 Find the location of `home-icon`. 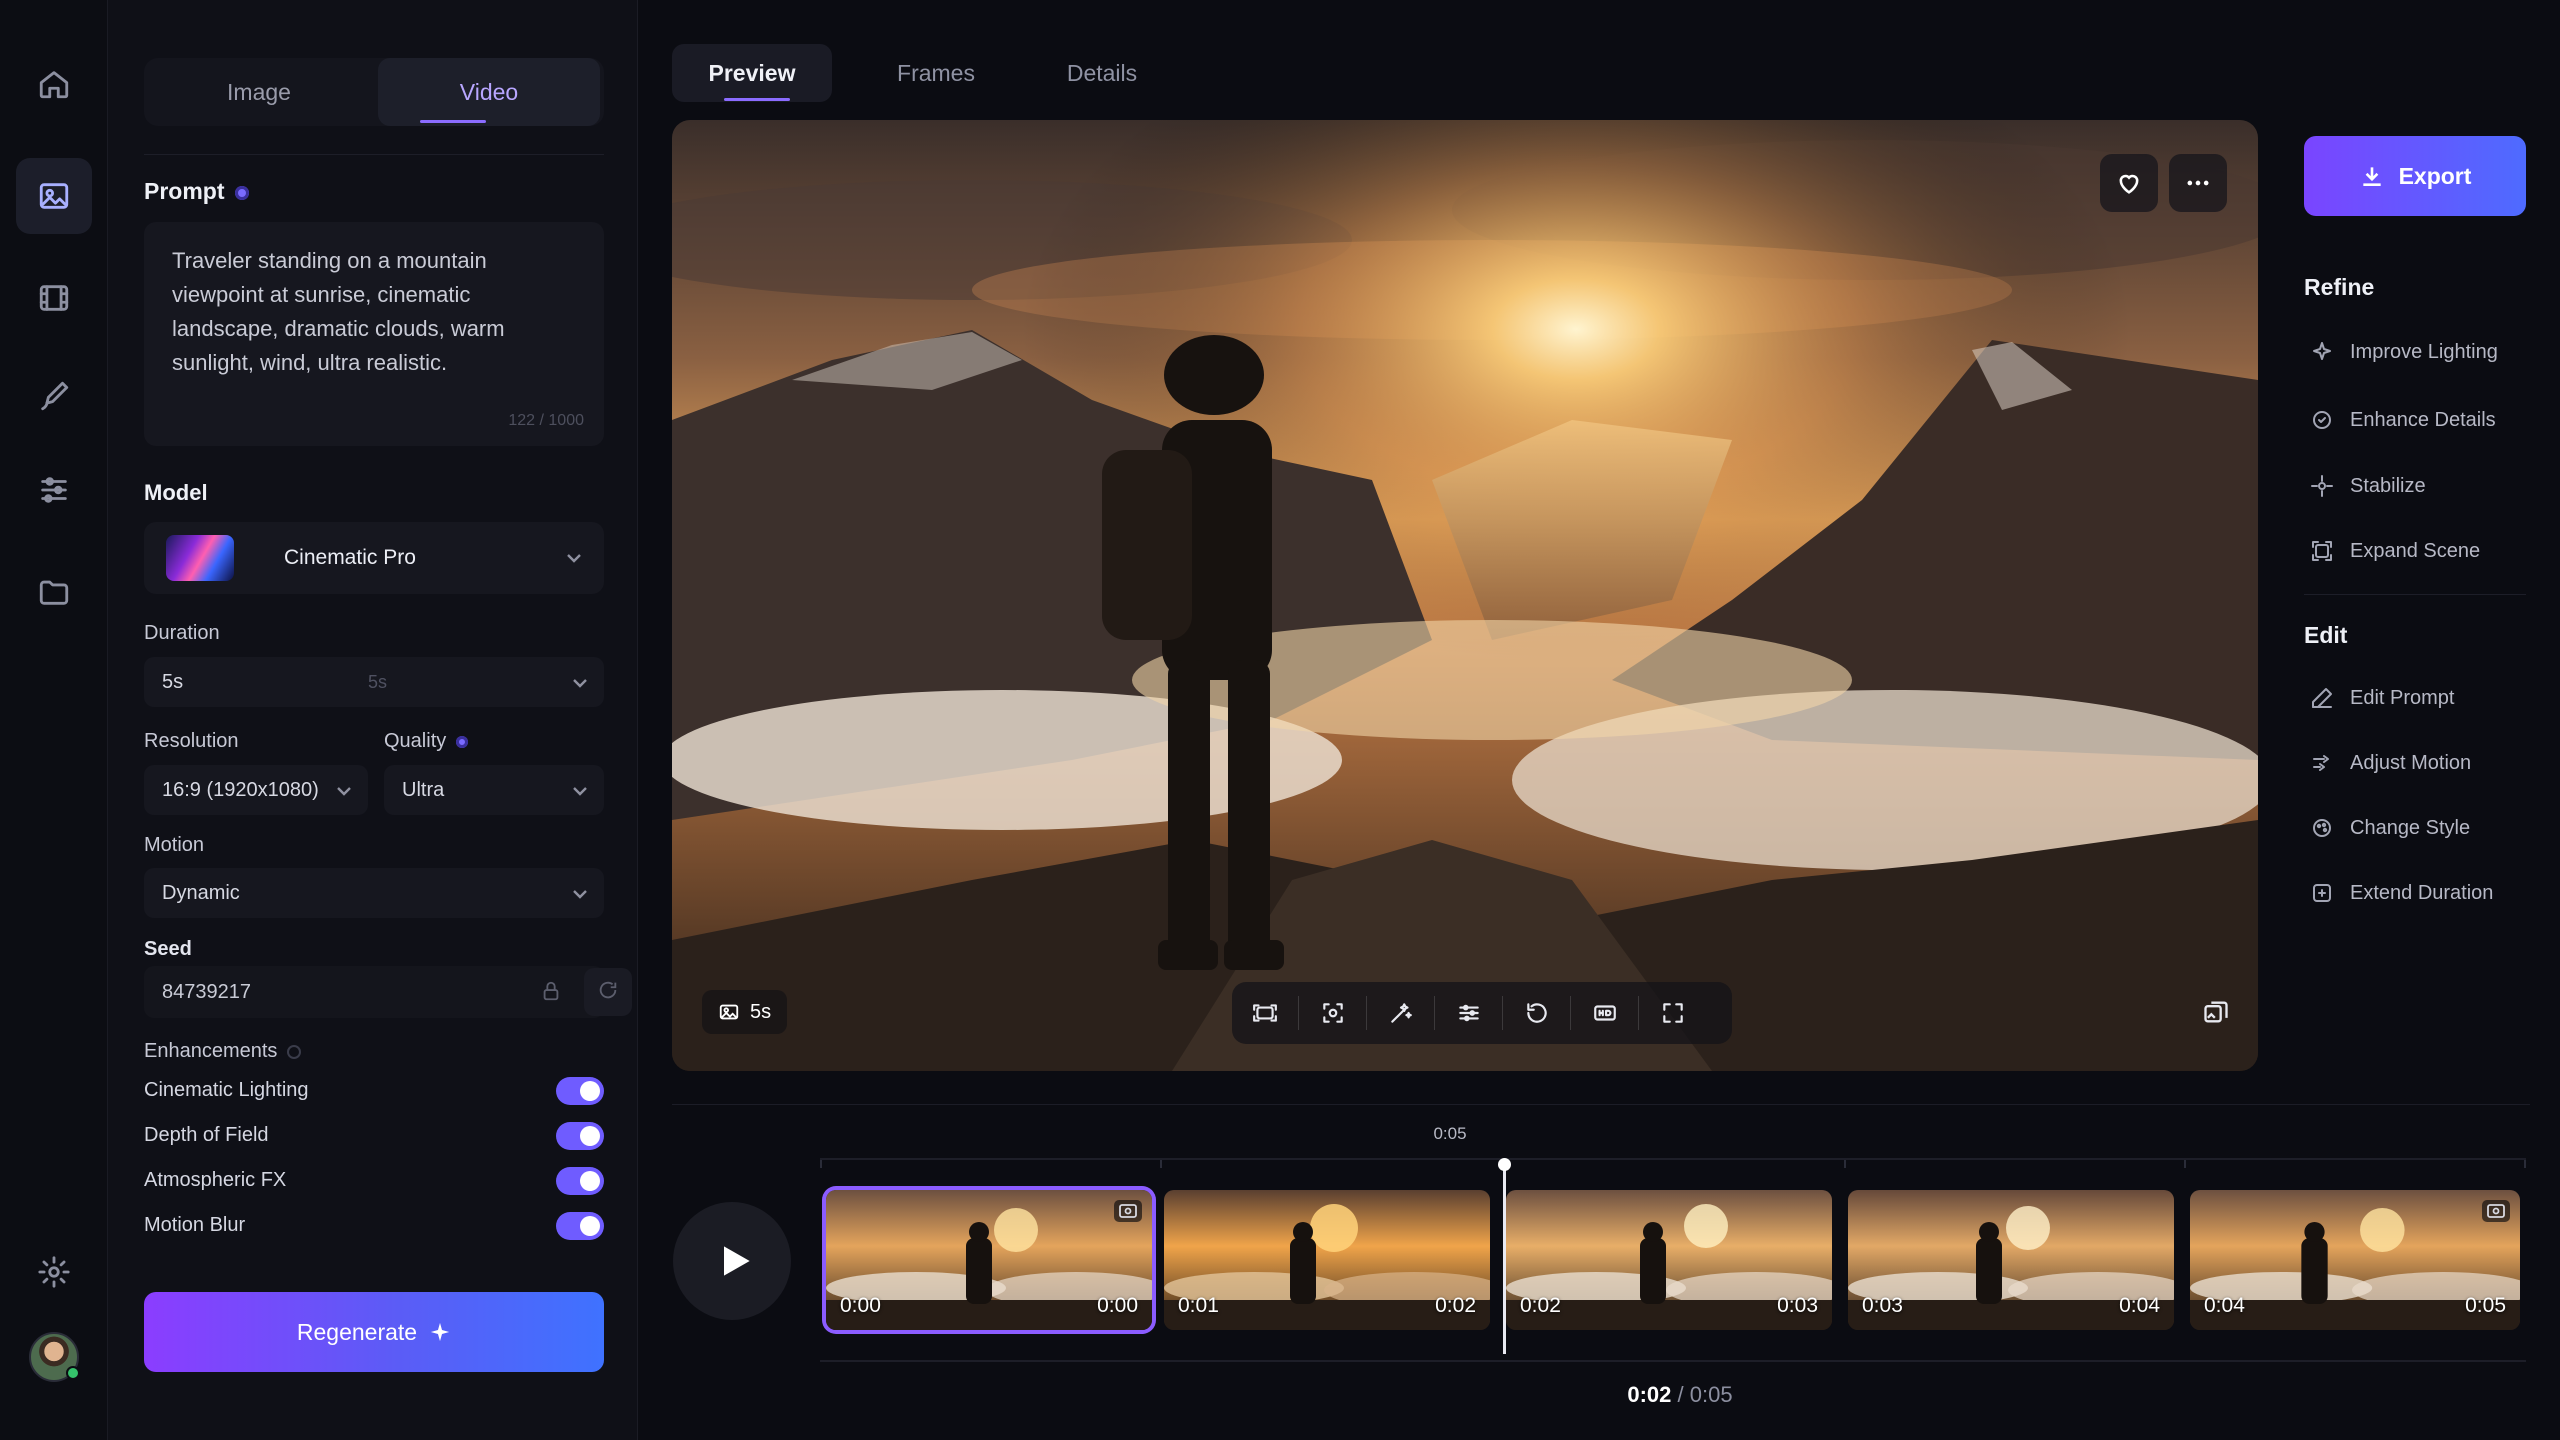

home-icon is located at coordinates (54, 84).